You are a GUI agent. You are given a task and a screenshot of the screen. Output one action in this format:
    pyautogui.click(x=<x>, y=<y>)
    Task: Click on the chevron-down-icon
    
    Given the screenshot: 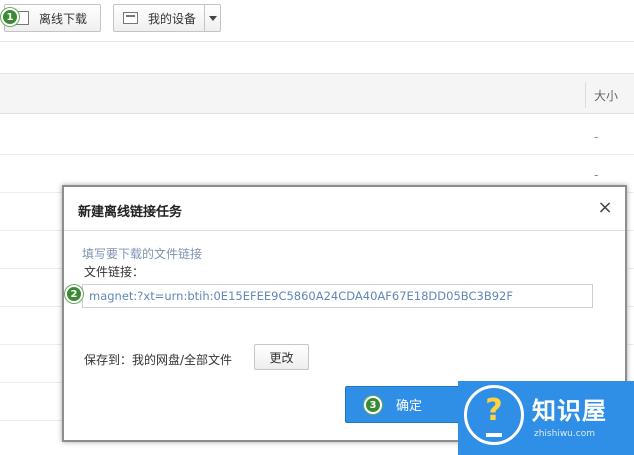 What is the action you would take?
    pyautogui.click(x=212, y=18)
    